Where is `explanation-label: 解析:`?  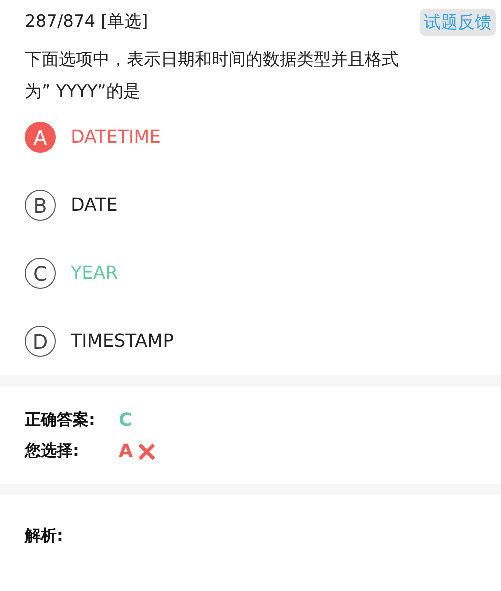 explanation-label: 解析: is located at coordinates (44, 535).